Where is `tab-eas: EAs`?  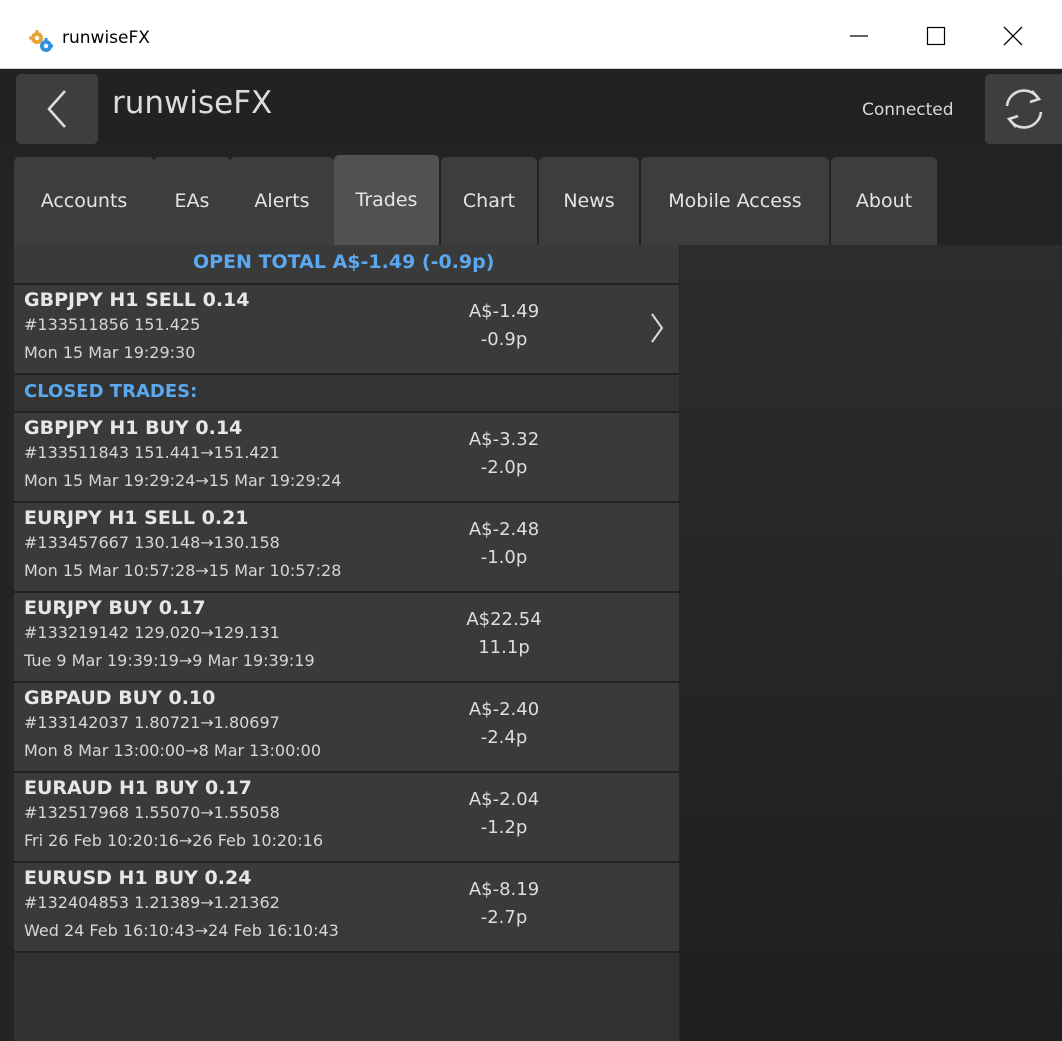 tab-eas: EAs is located at coordinates (192, 201).